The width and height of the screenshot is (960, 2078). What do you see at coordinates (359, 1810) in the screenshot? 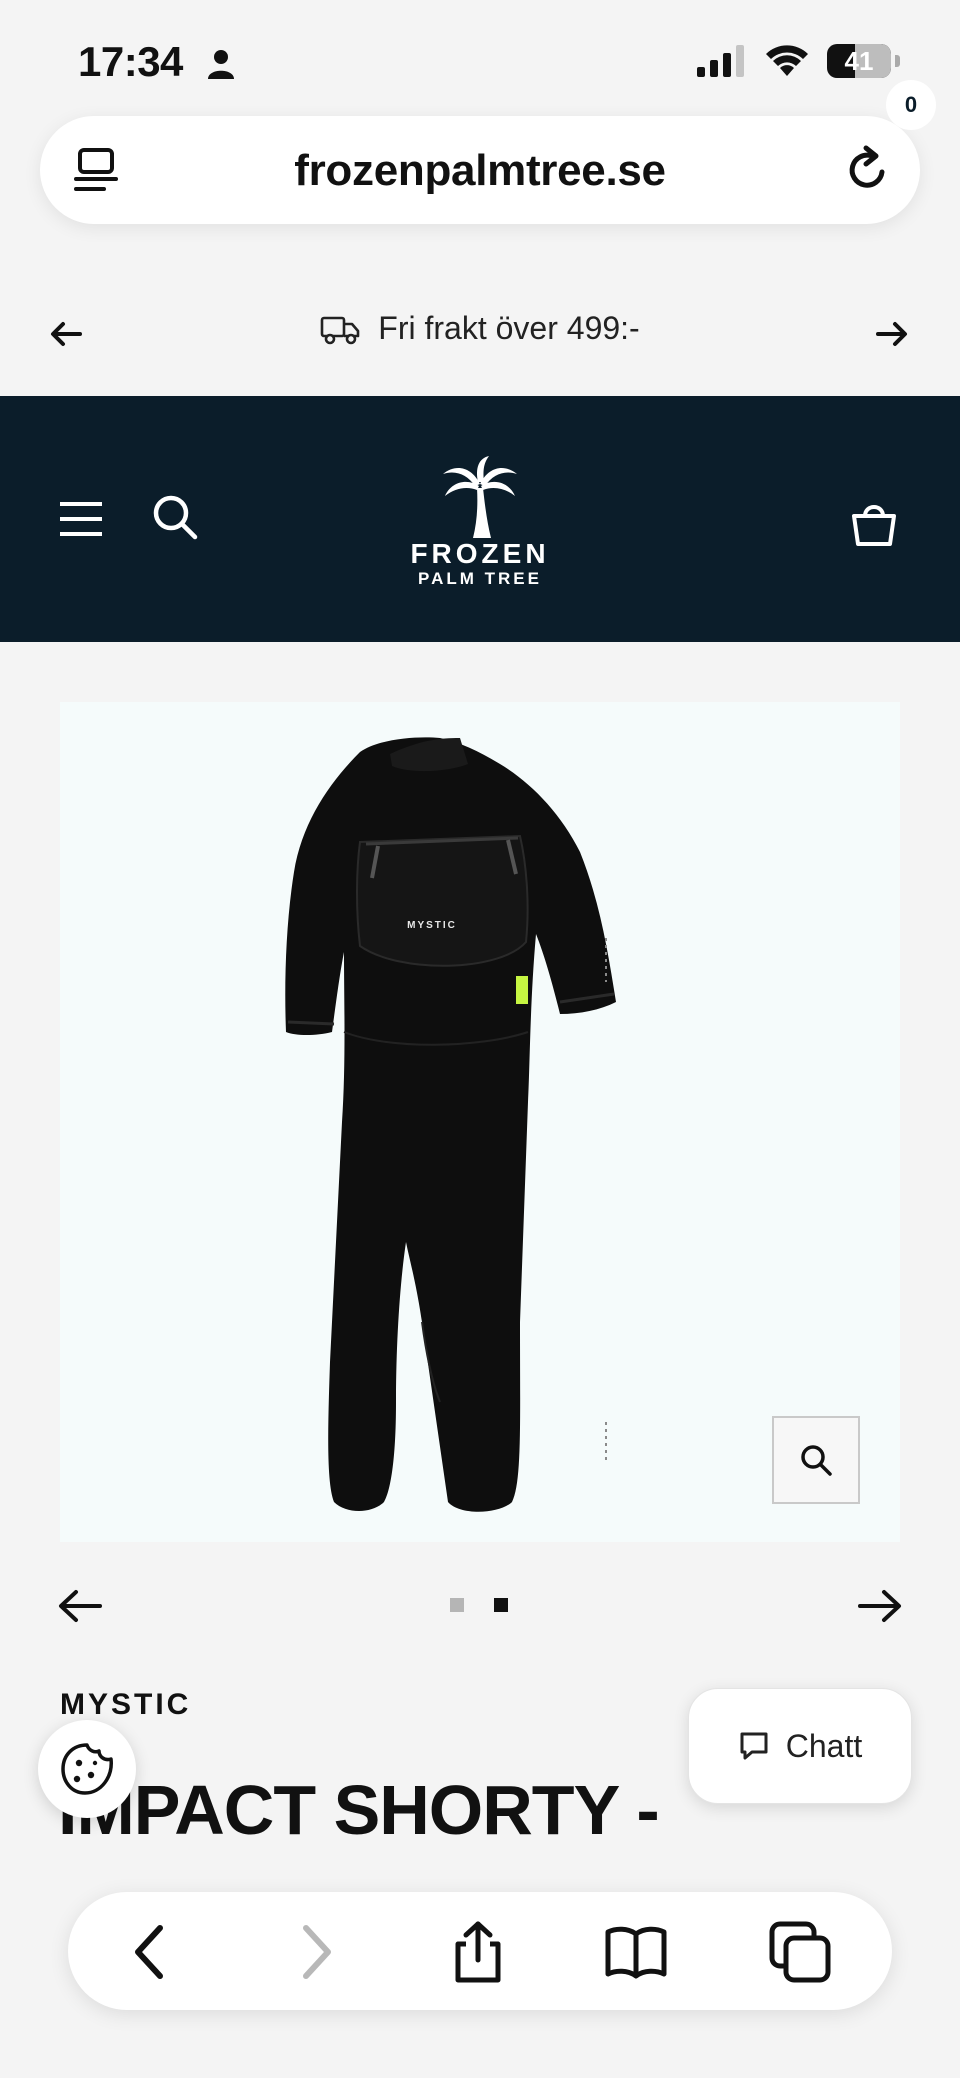
I see `product-title: IMPACT SHORTY -` at bounding box center [359, 1810].